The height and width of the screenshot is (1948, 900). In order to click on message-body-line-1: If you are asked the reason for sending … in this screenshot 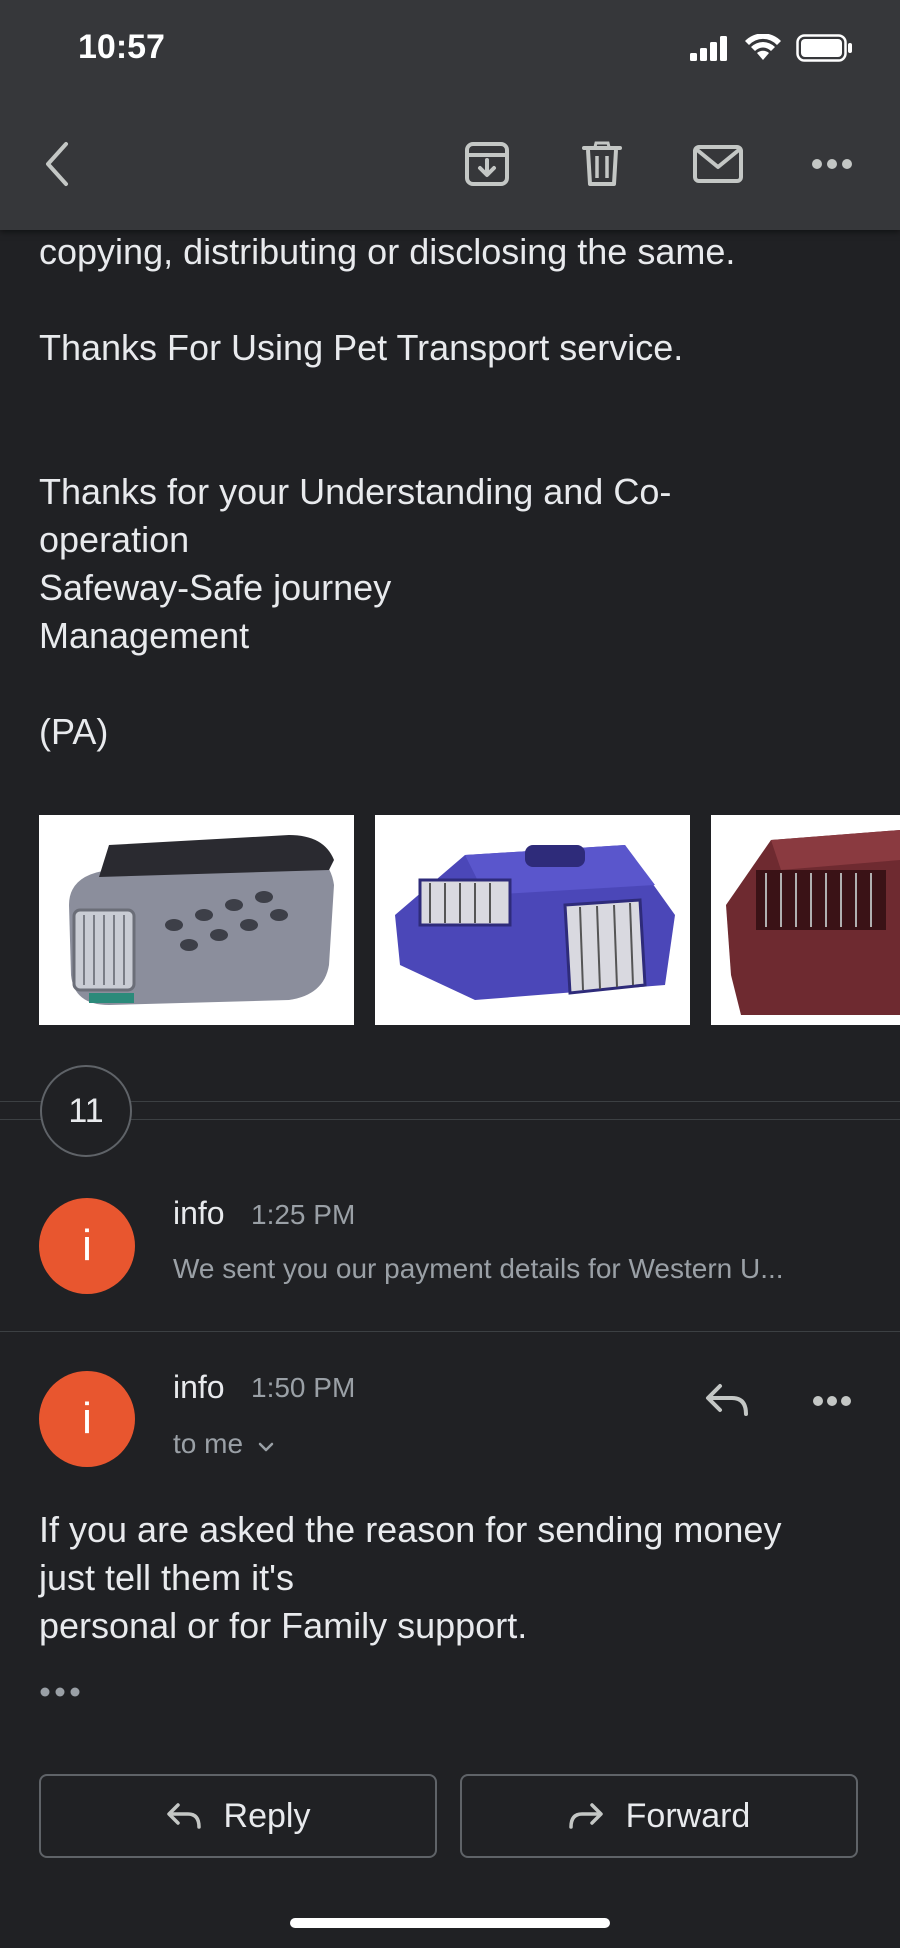, I will do `click(410, 1529)`.